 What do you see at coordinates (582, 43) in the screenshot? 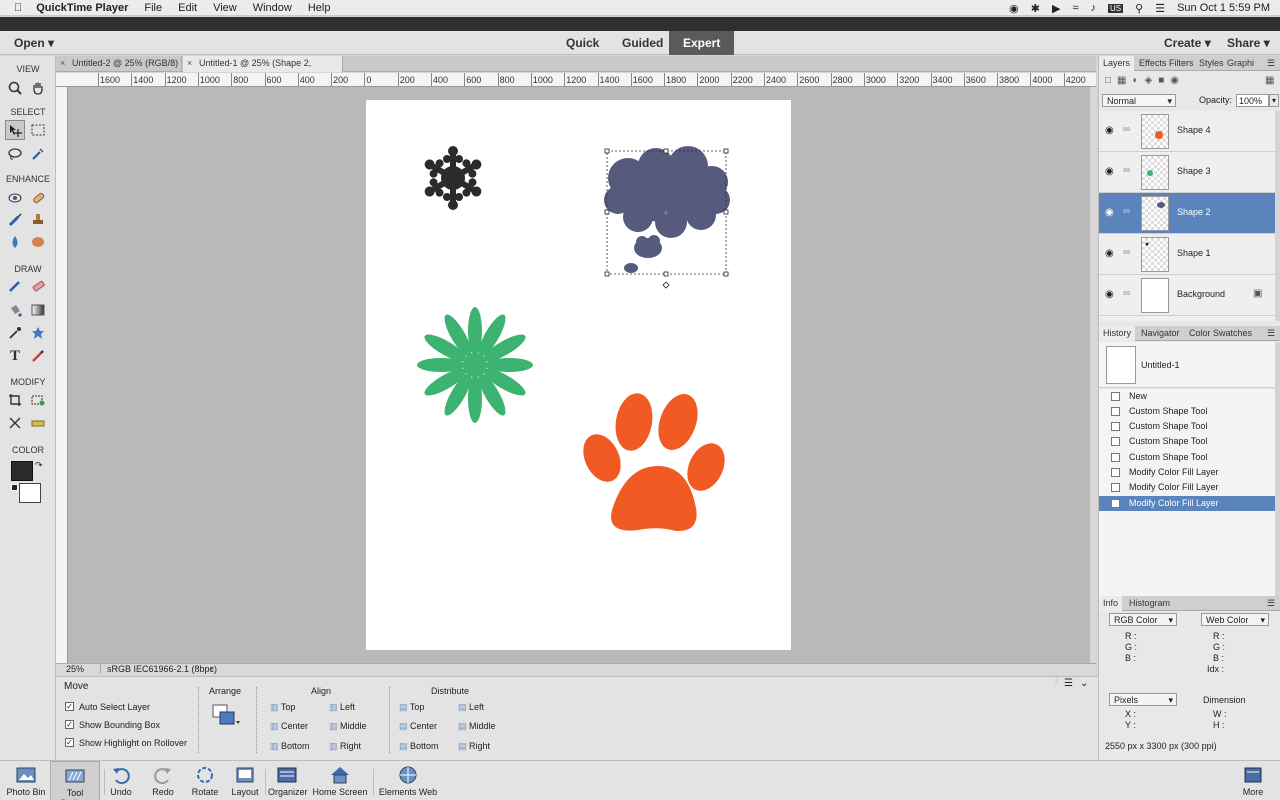
I see `mode-quick: Quick` at bounding box center [582, 43].